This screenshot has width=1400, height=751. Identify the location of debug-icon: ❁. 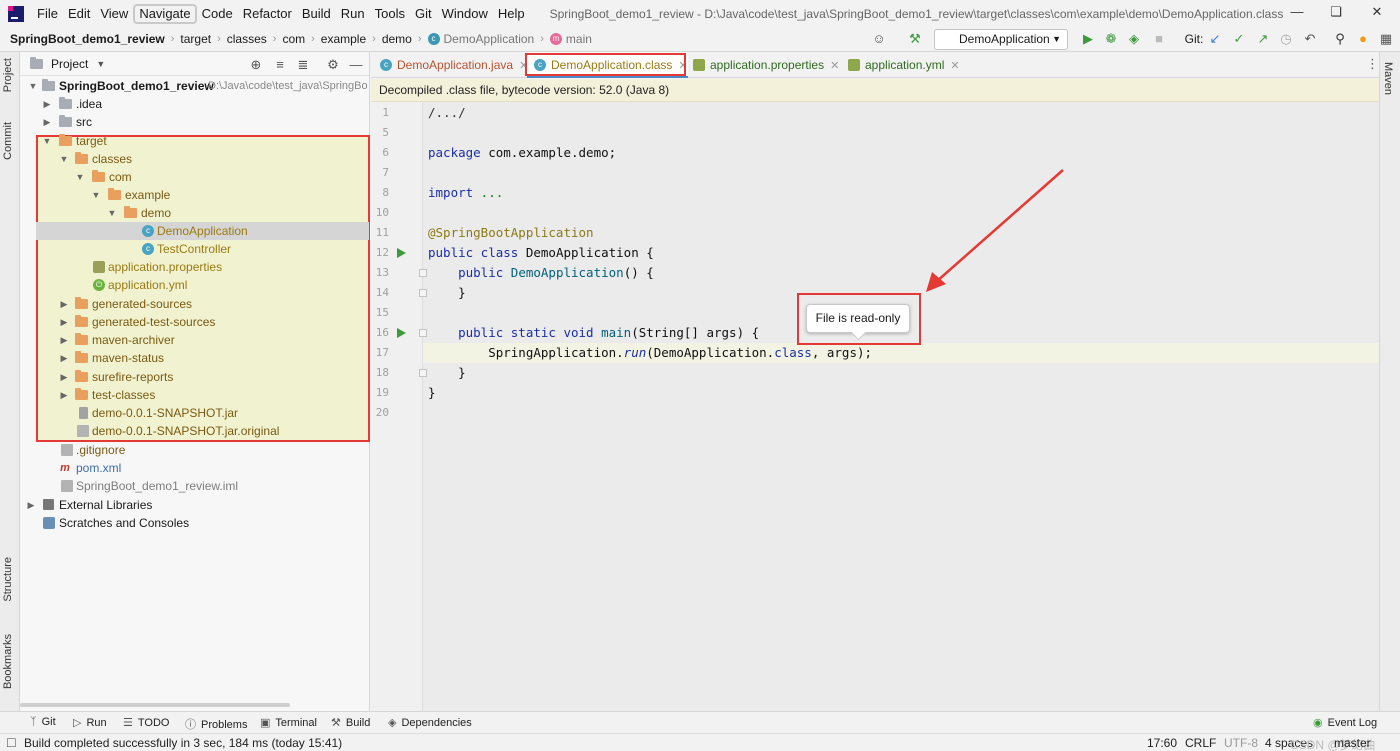
(1111, 39).